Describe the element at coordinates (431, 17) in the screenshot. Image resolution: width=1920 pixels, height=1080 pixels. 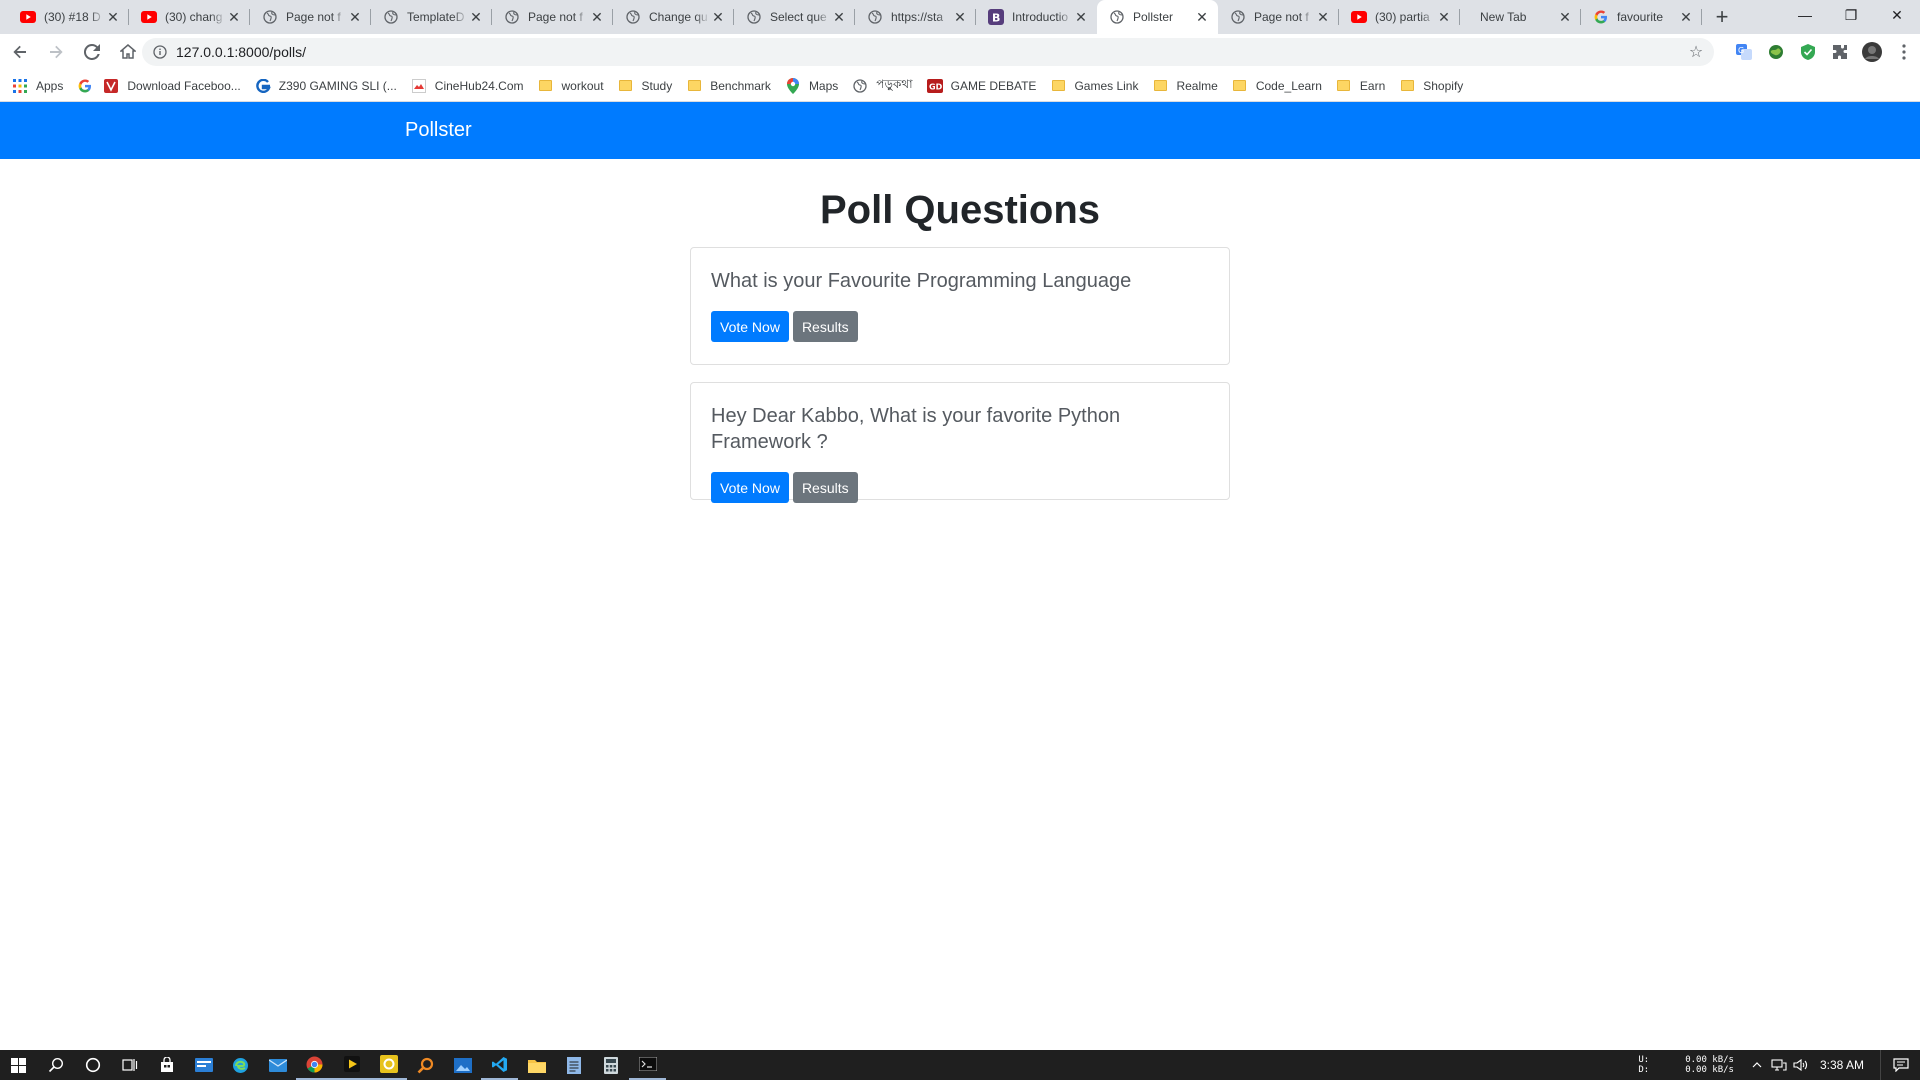
I see `browser-tab: TemplateD ✕` at that location.